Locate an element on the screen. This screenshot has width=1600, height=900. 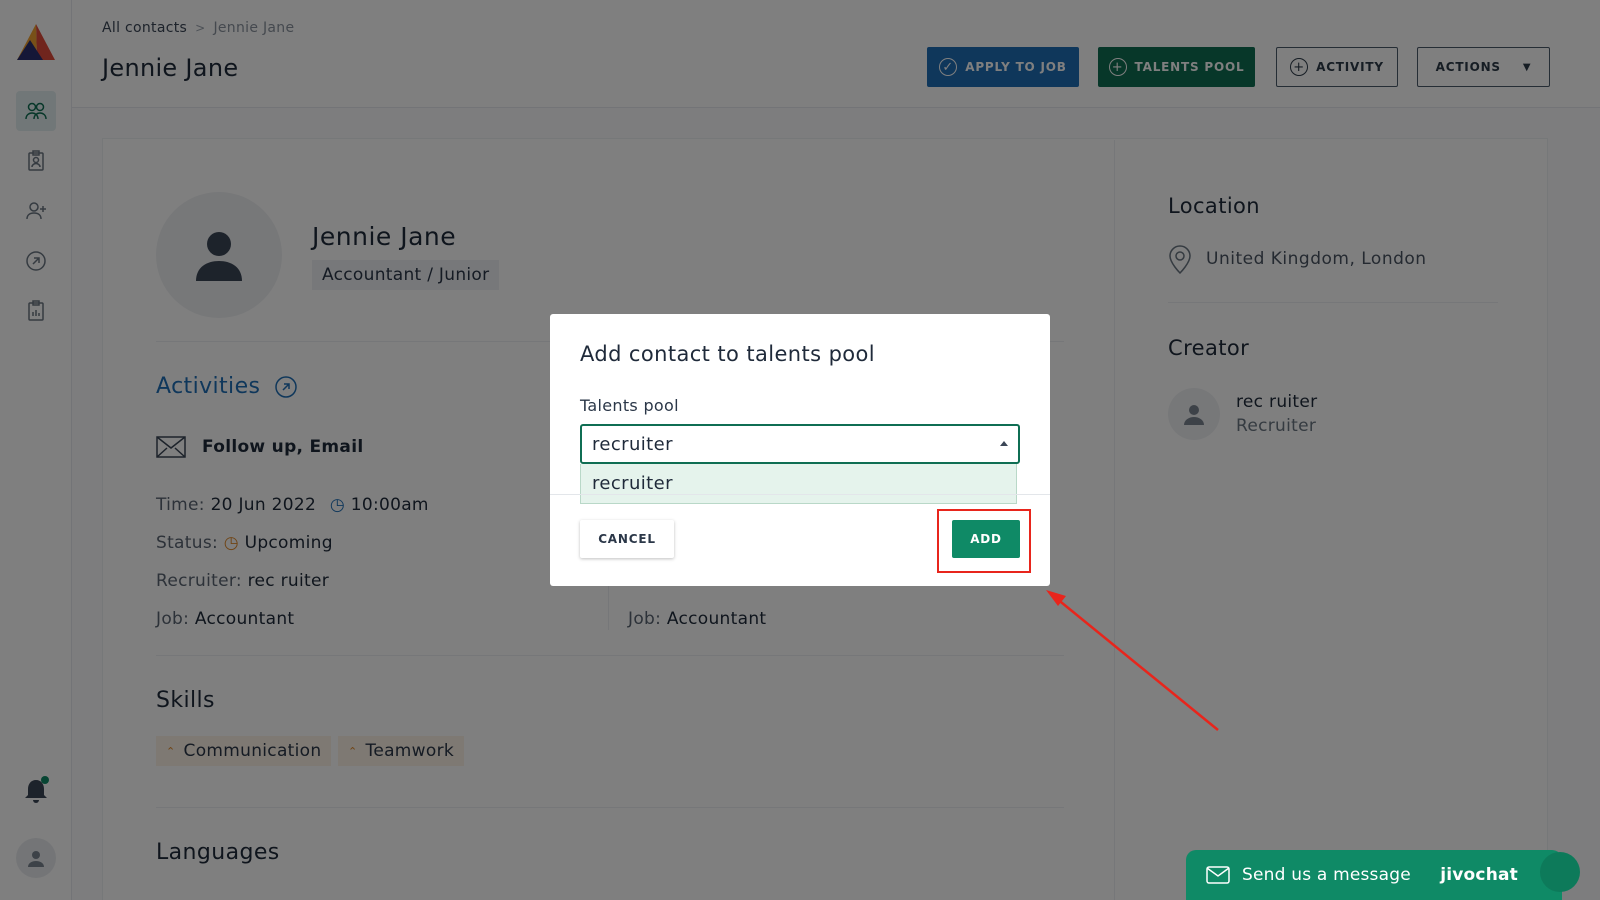
modal-divider is located at coordinates (800, 494).